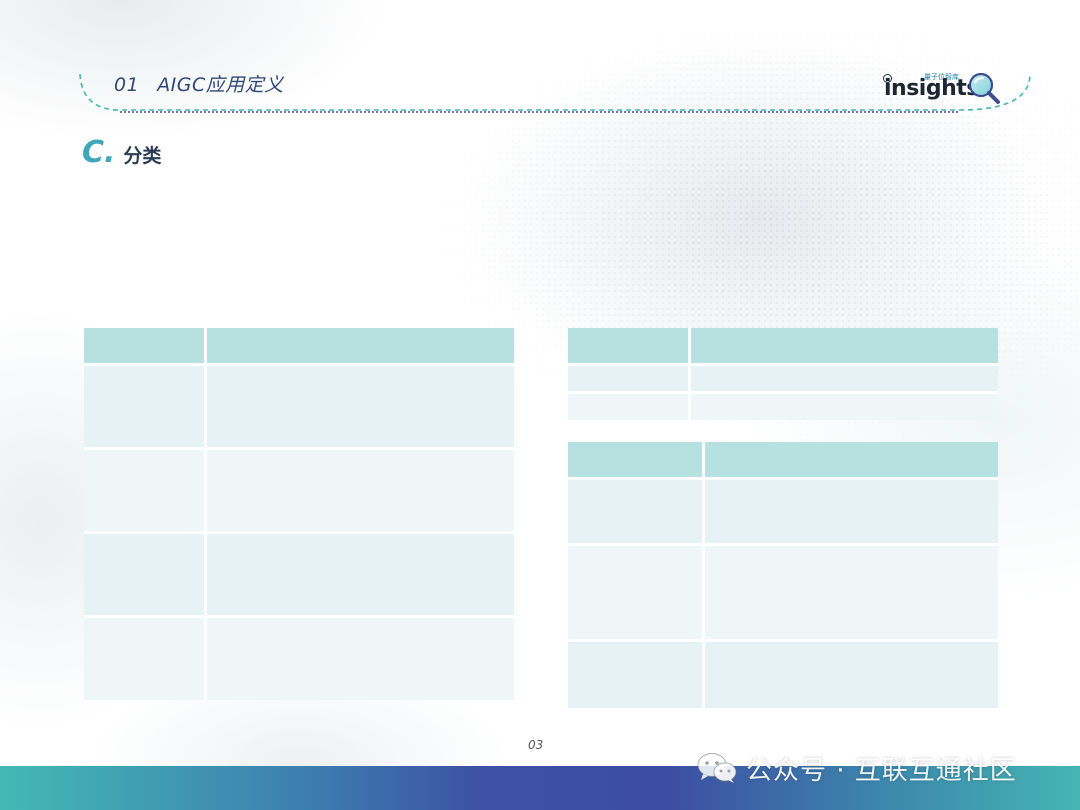 Image resolution: width=1080 pixels, height=810 pixels. I want to click on subsection-title: 分类, so click(142, 156).